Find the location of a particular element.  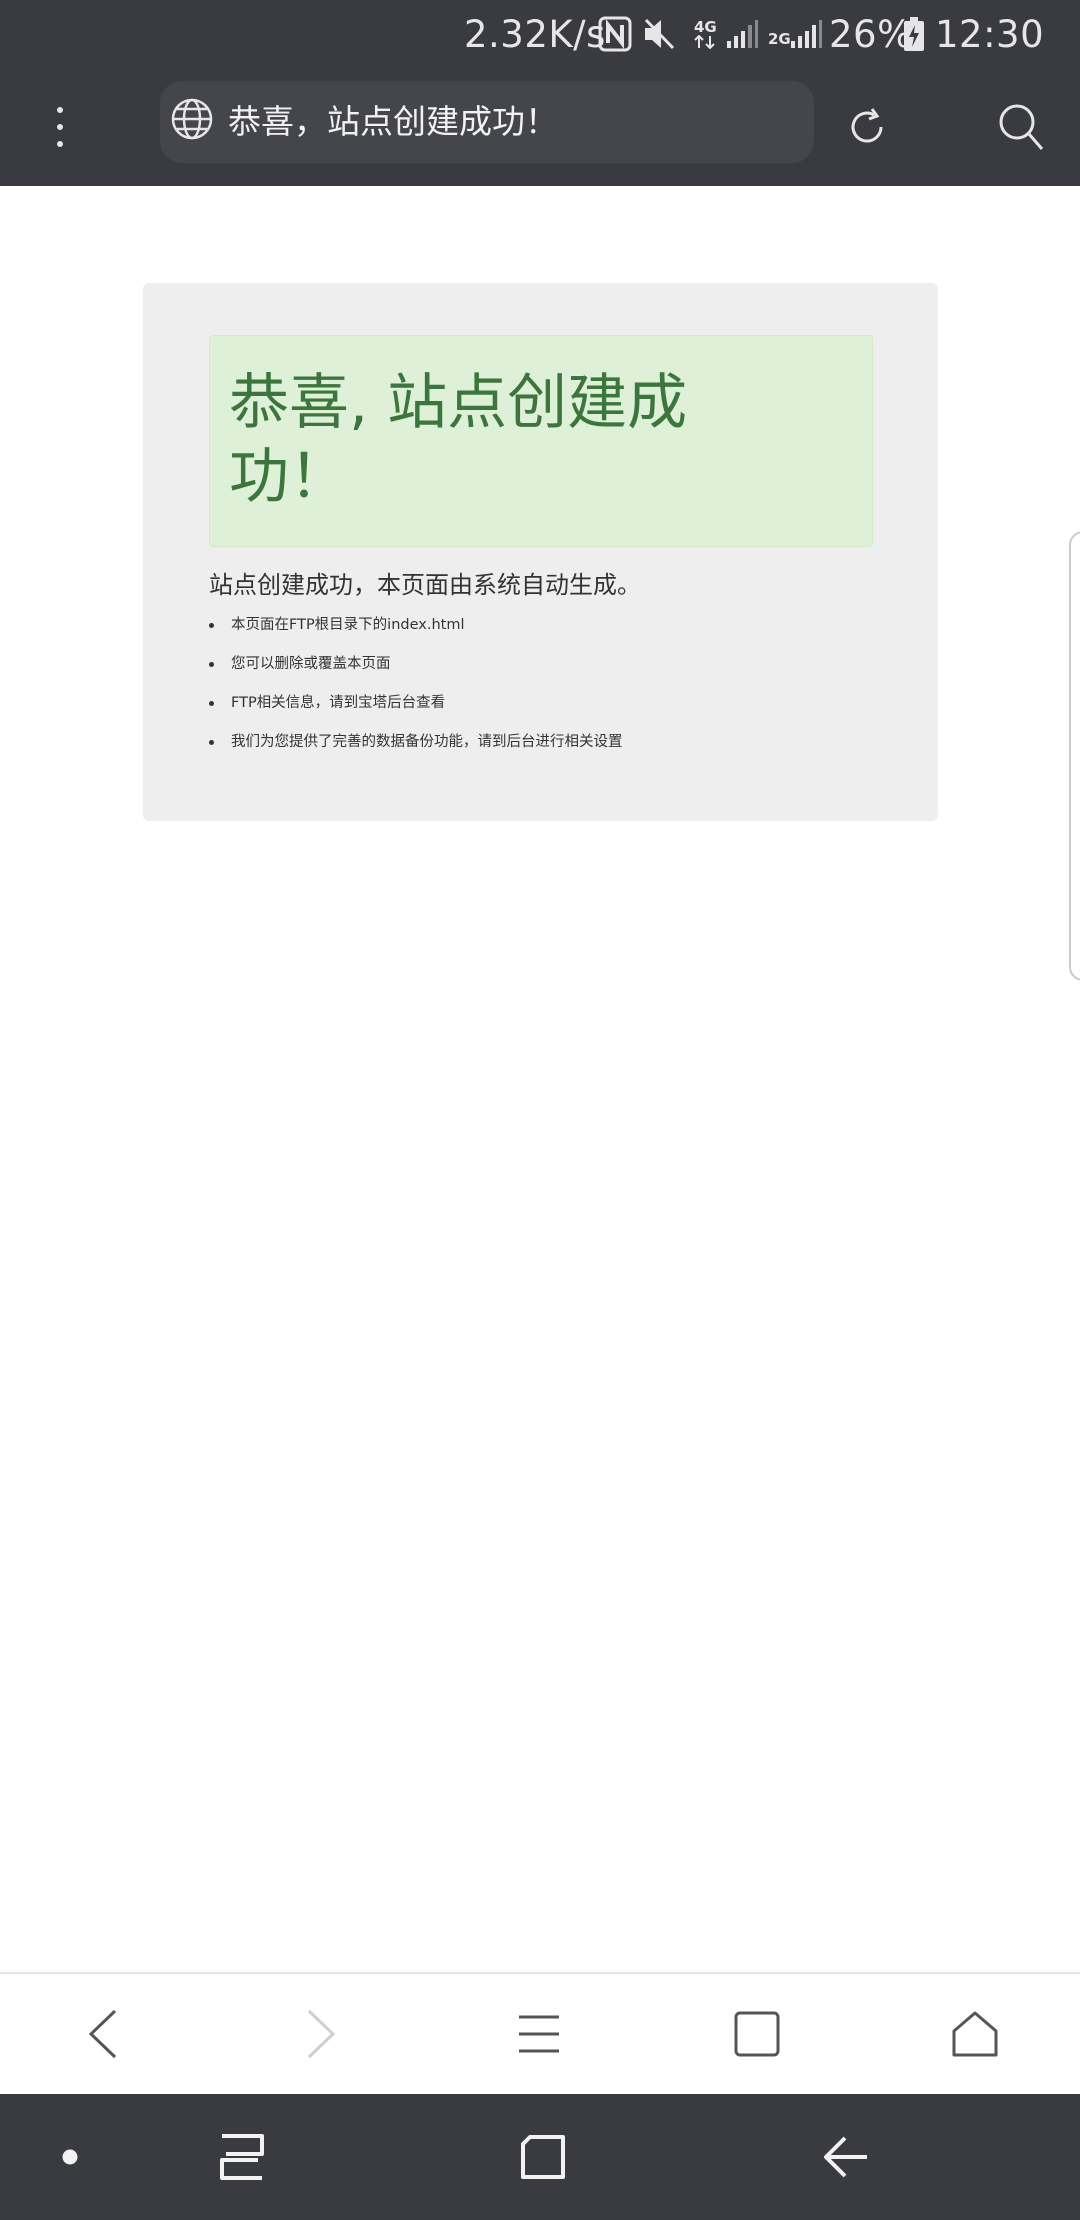

list-item: 本页面在FTP根目录下的index.html is located at coordinates (416, 632).